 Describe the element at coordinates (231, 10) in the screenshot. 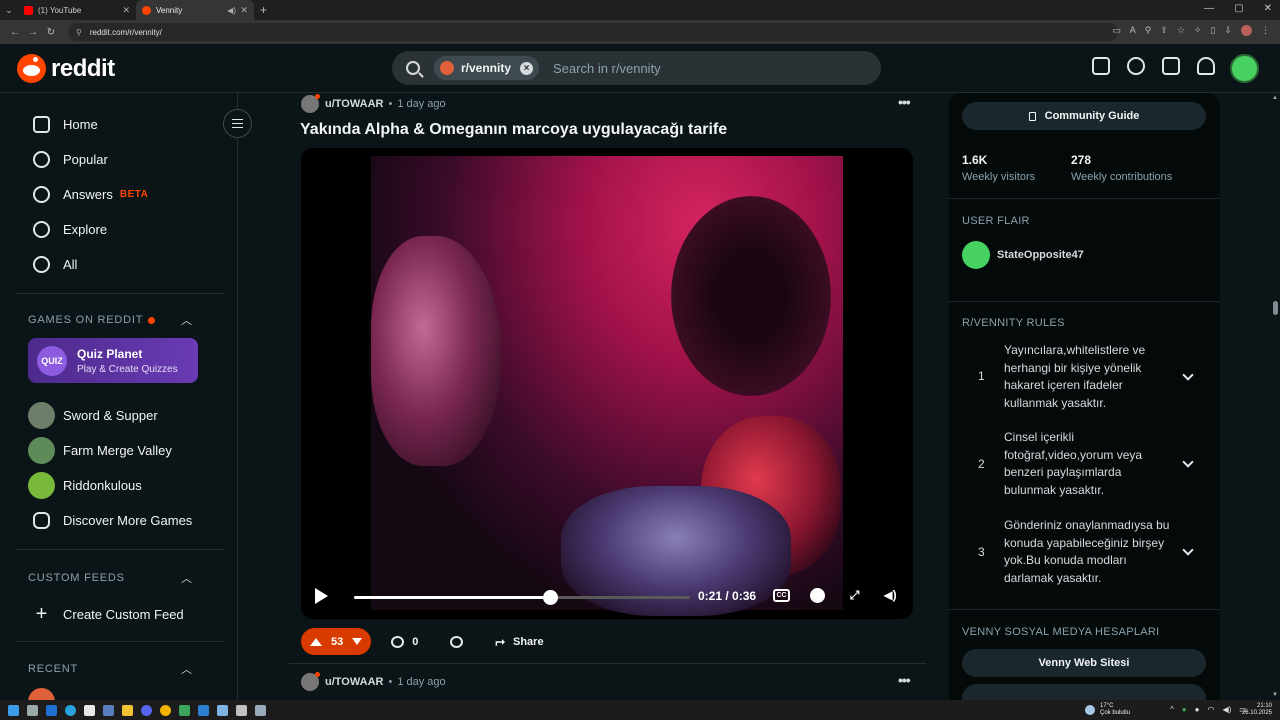

I see `speaker-icon: ◀)` at that location.